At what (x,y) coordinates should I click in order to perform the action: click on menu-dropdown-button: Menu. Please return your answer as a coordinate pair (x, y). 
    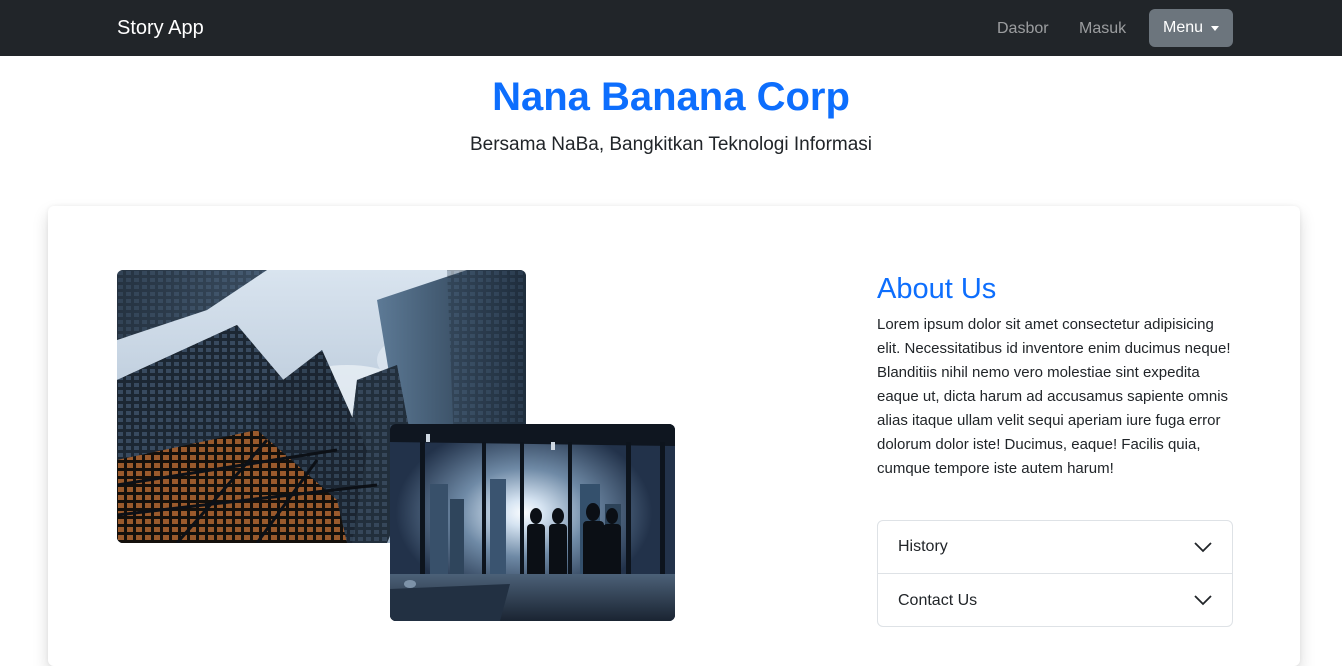
    Looking at the image, I should click on (1191, 28).